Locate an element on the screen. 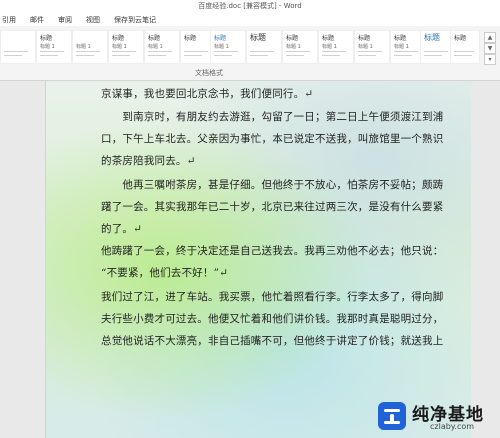  menu-item-view: 视图 is located at coordinates (93, 20).